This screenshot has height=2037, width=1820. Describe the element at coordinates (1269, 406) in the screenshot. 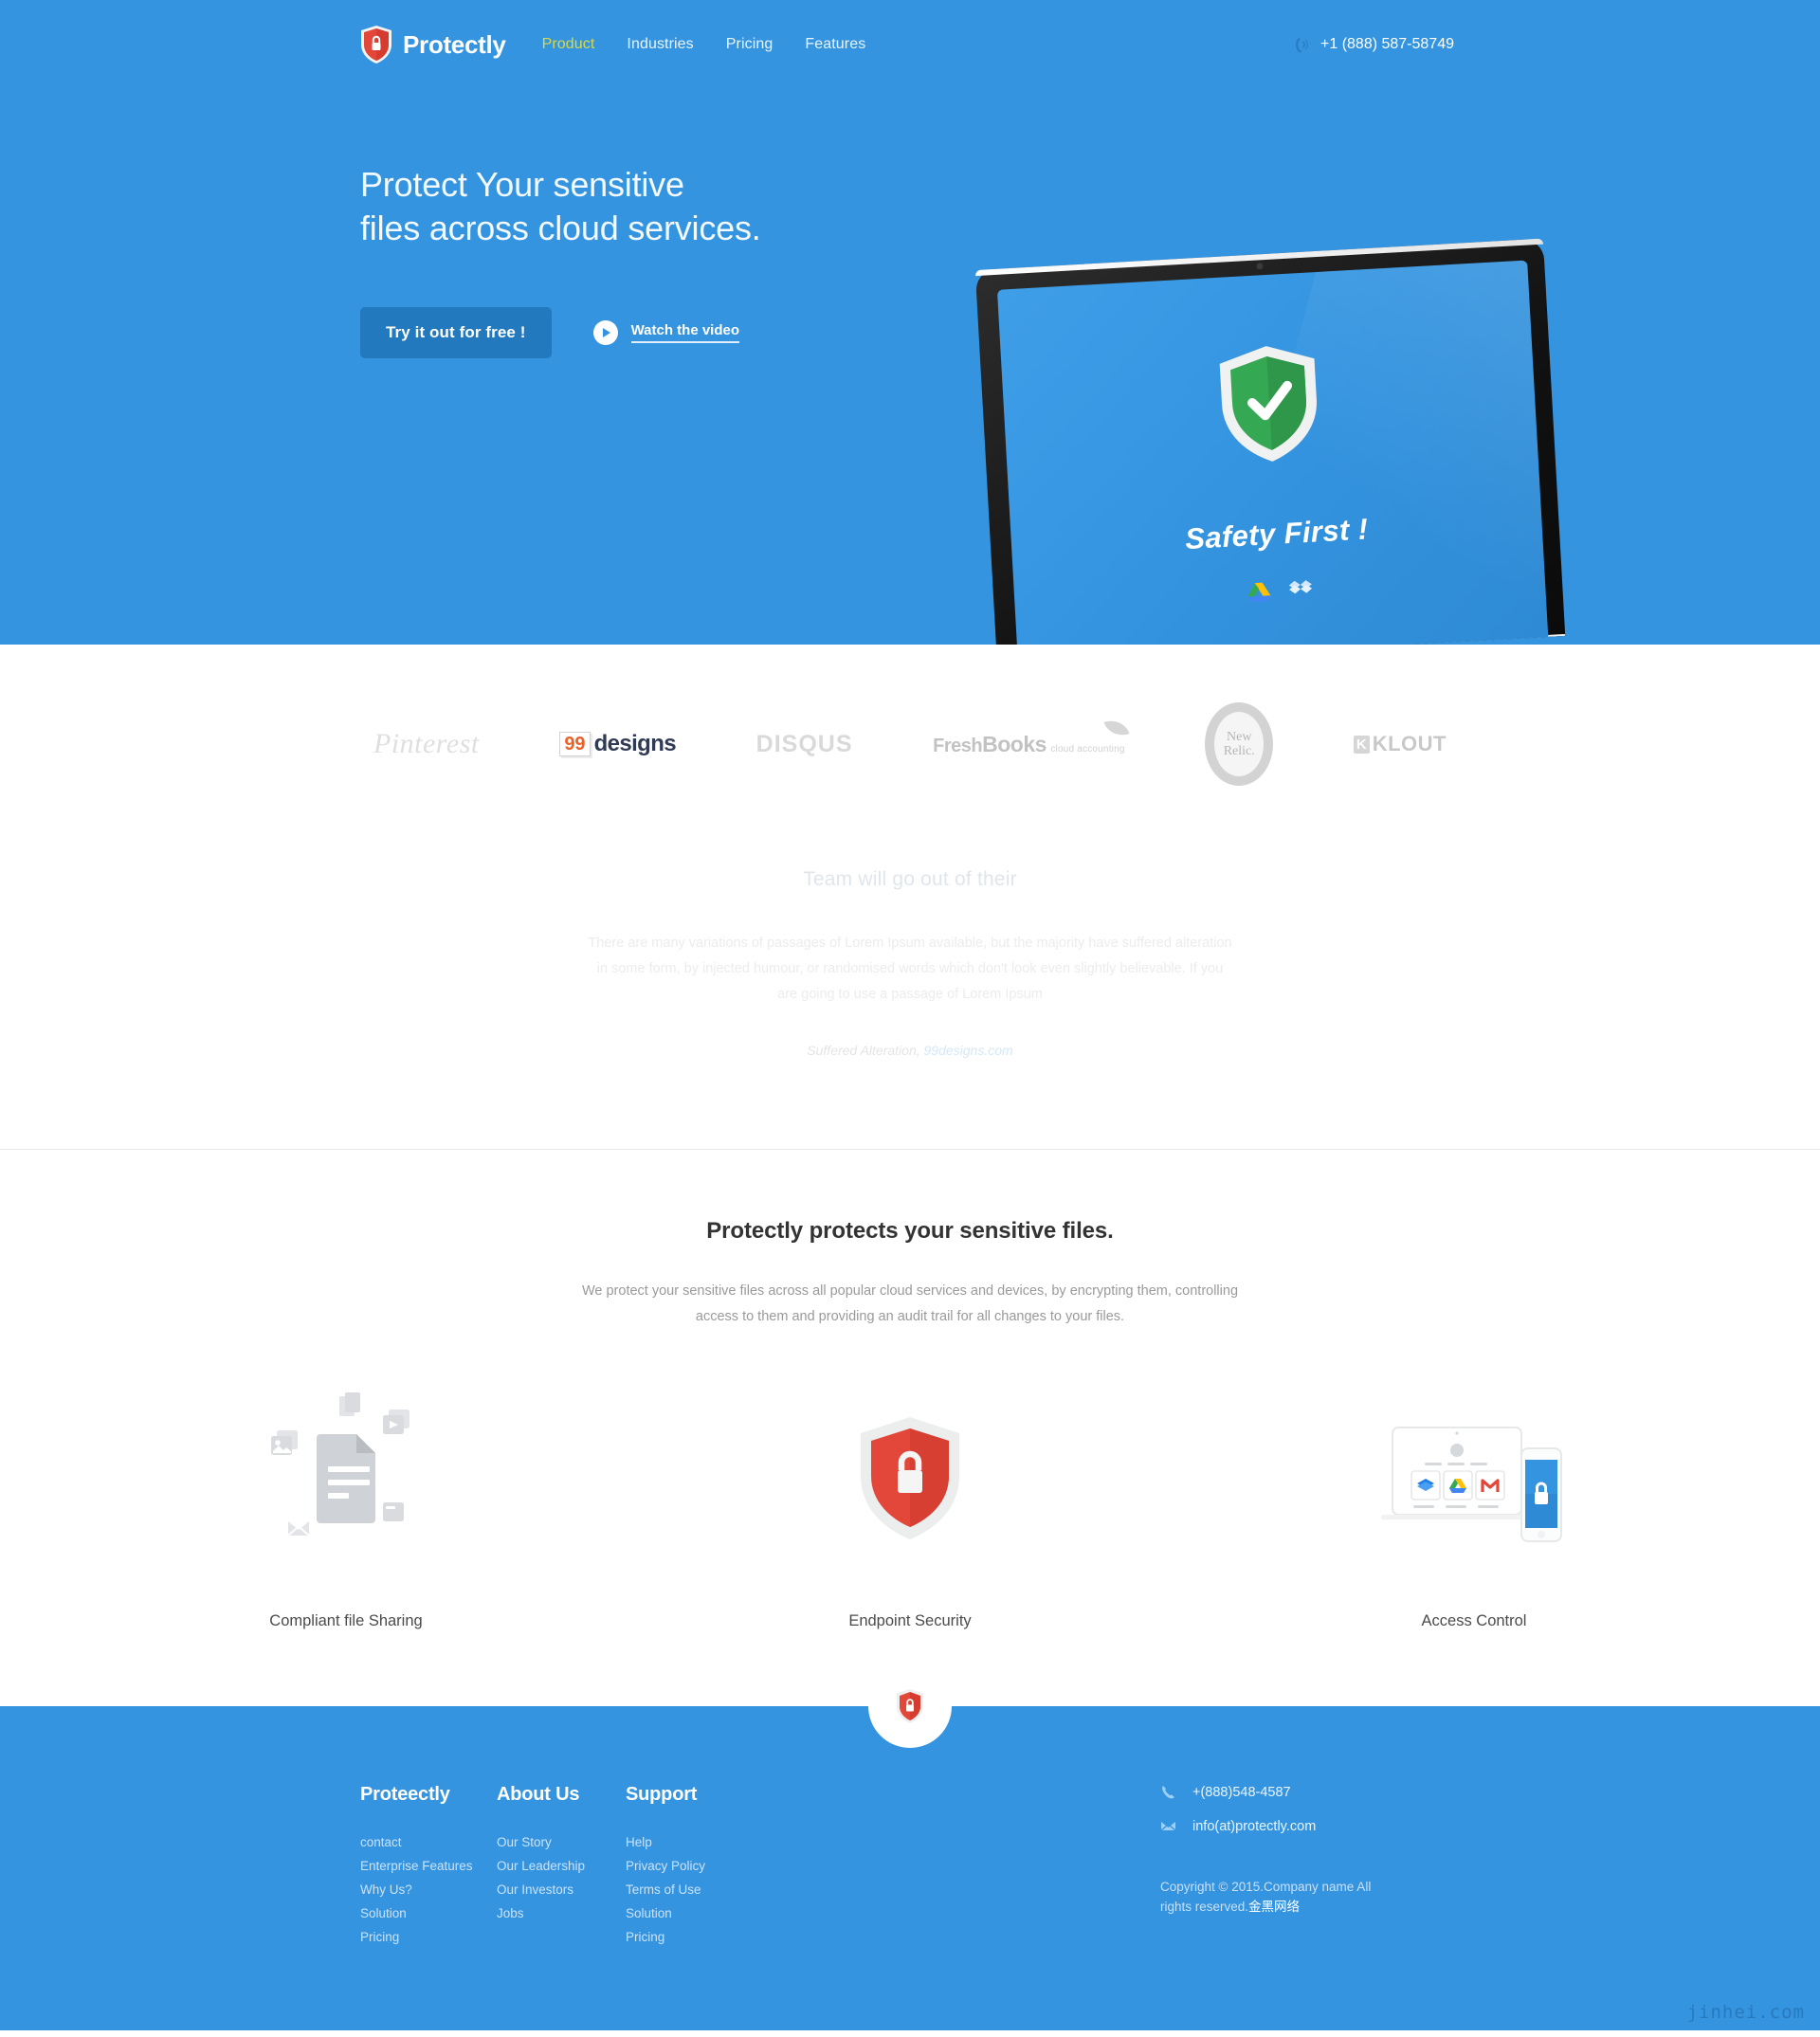

I see `green-shield-check-icon` at that location.